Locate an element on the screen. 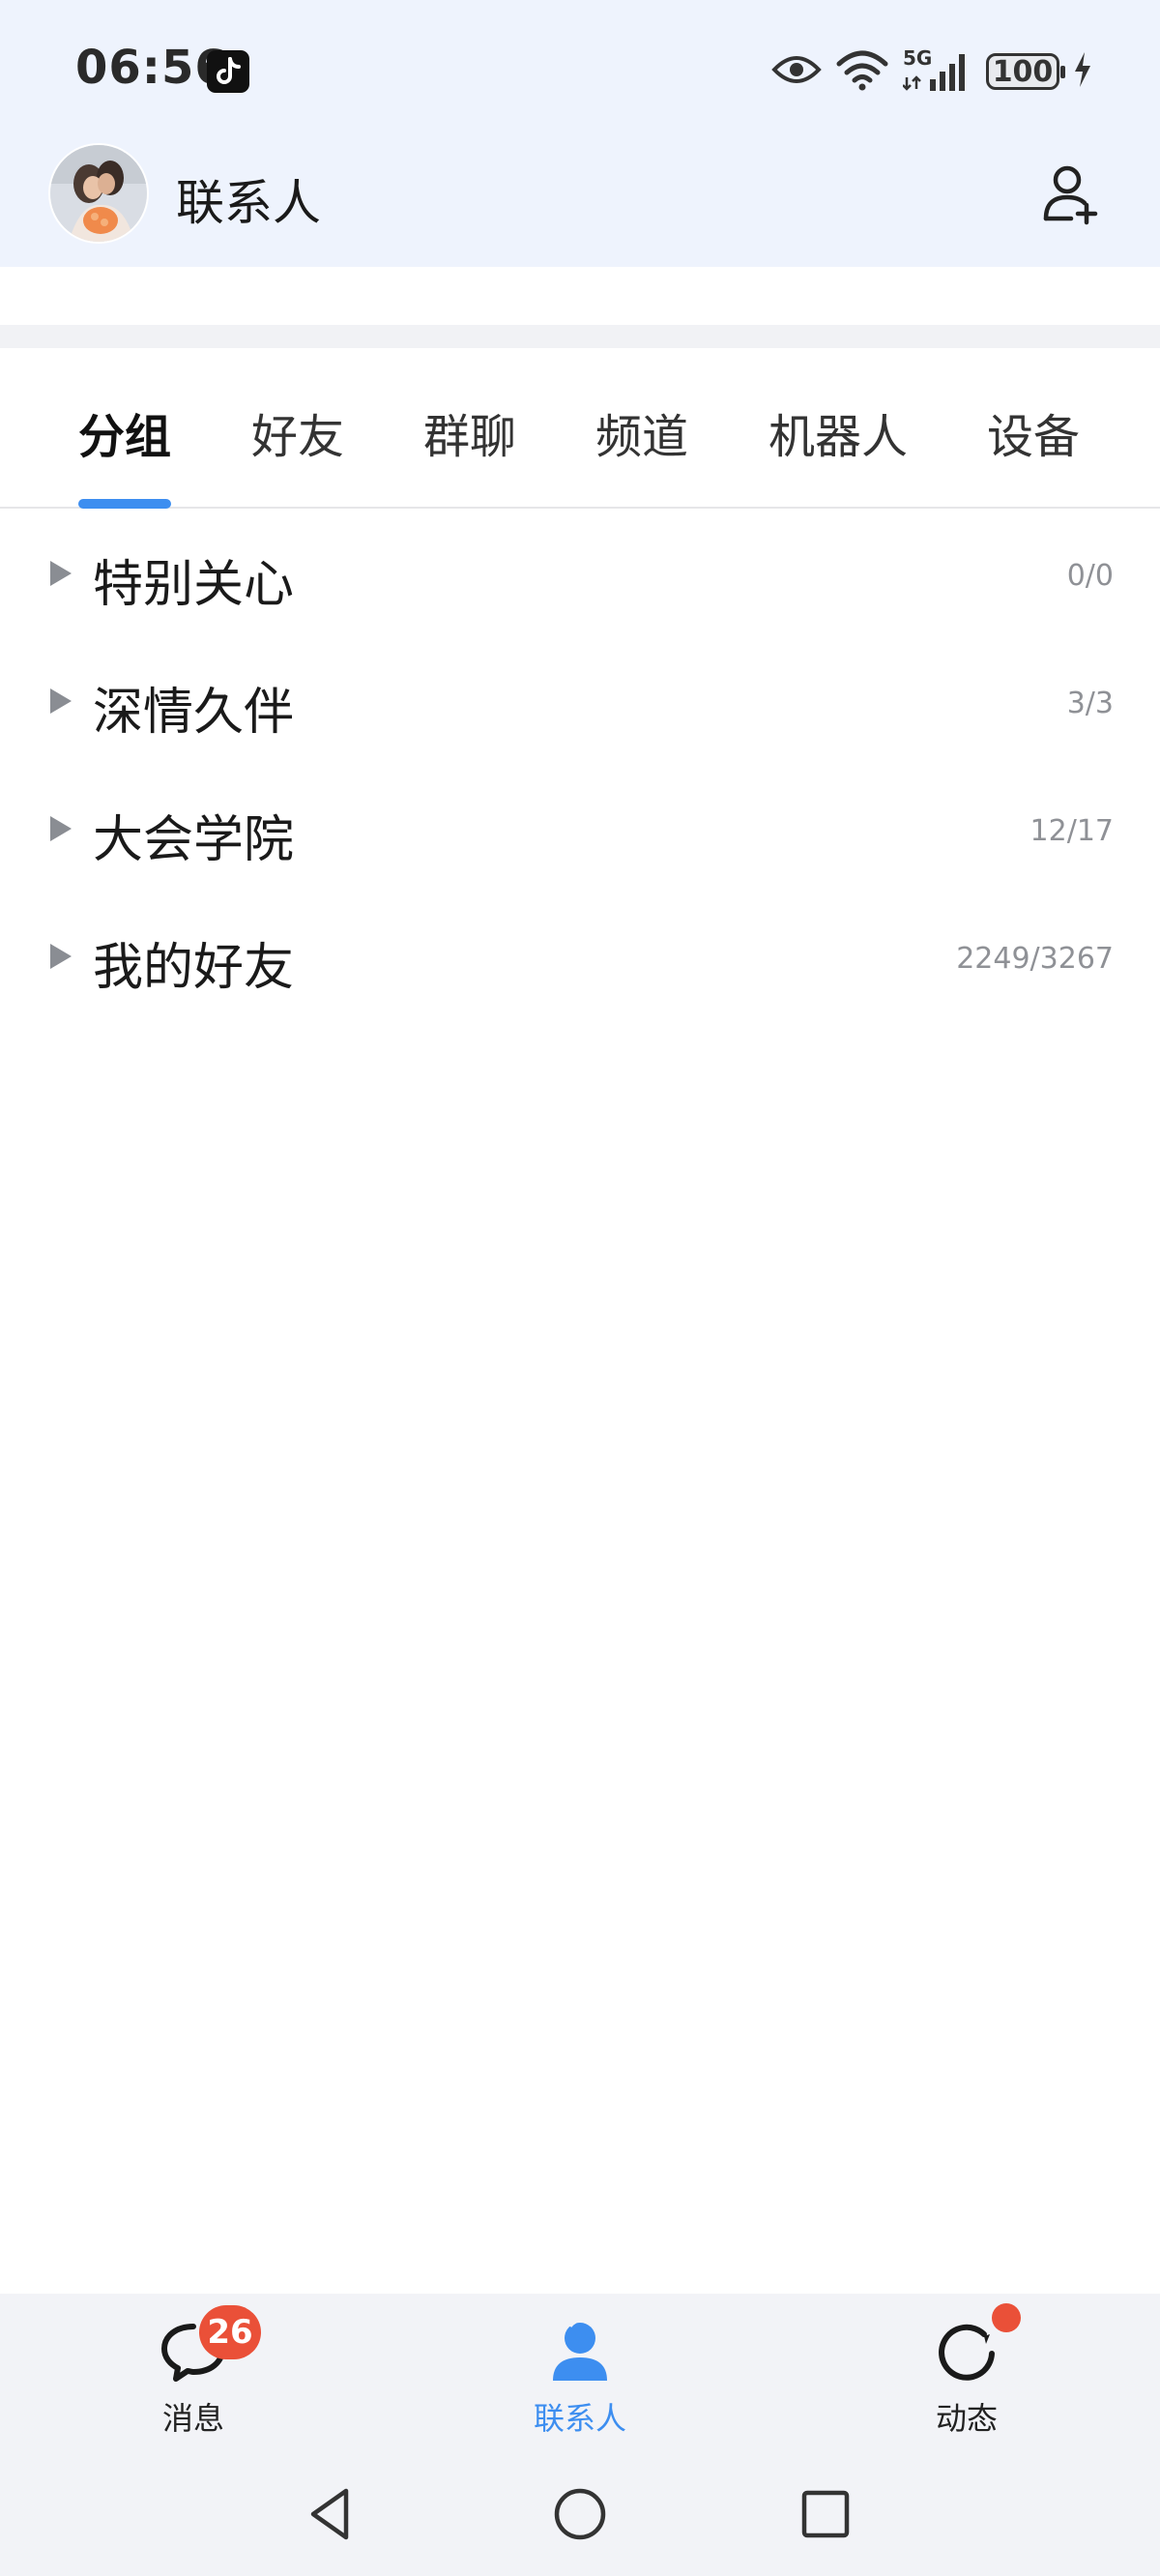 The width and height of the screenshot is (1160, 2576). status-bar: 06:56 5G 100 is located at coordinates (580, 71).